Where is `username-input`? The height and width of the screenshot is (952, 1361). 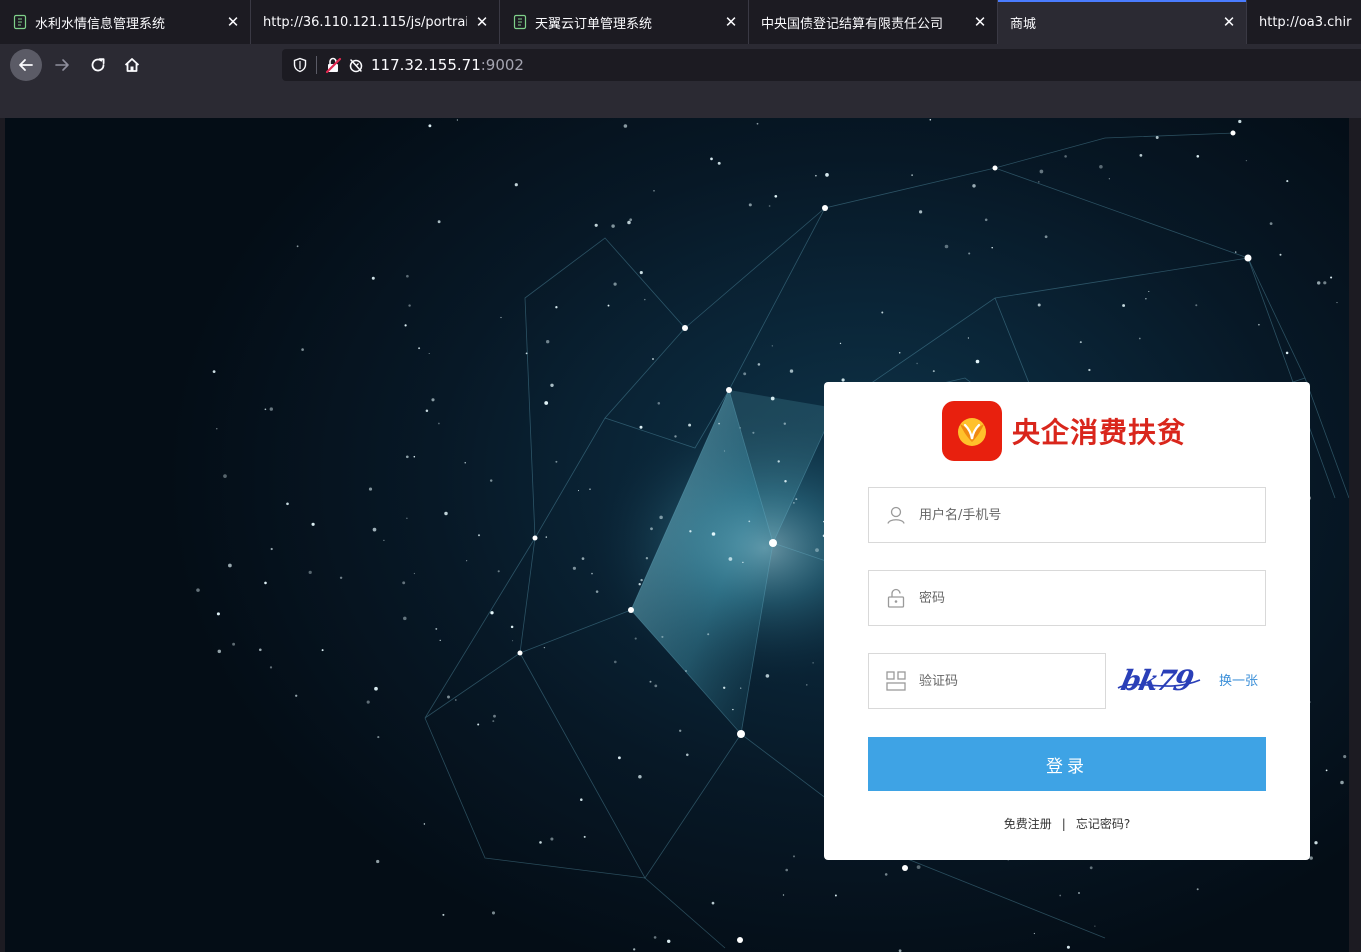
username-input is located at coordinates (1092, 515).